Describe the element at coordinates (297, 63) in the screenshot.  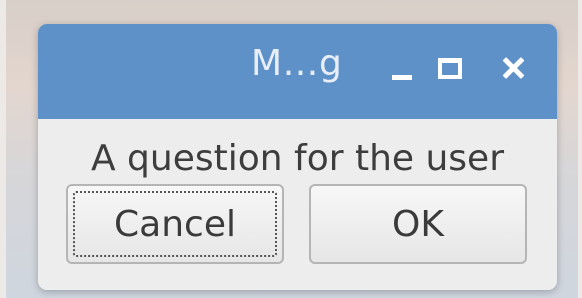
I see `window-title: M…g` at that location.